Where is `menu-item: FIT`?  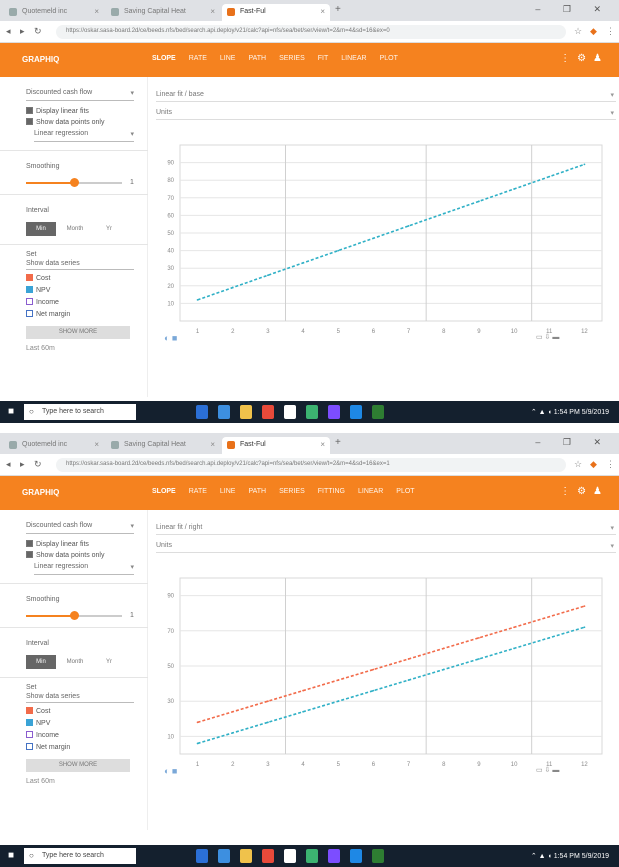
menu-item: FIT is located at coordinates (323, 58).